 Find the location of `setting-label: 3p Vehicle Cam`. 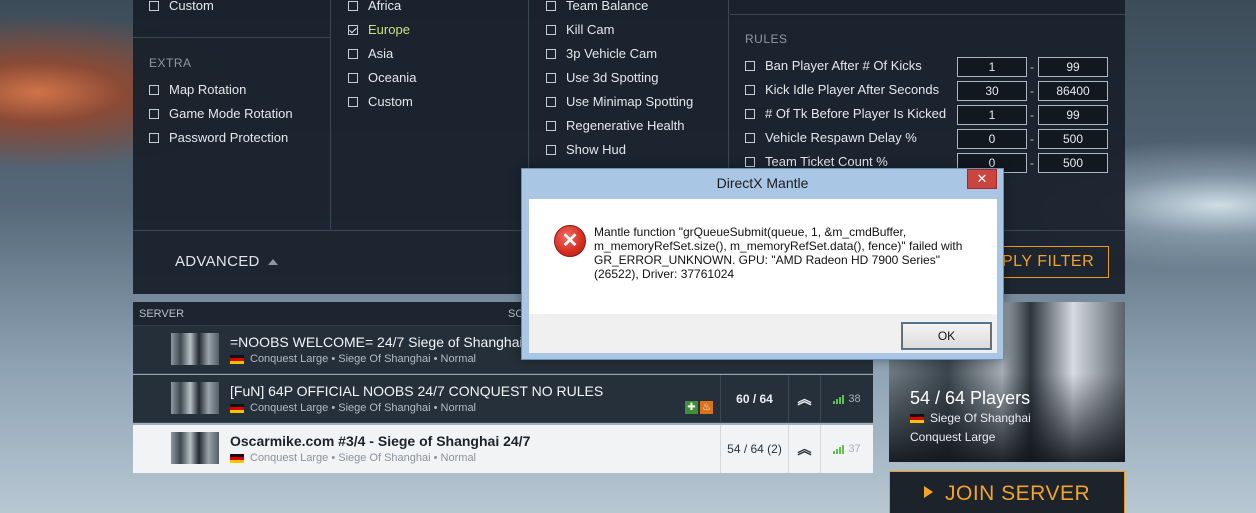

setting-label: 3p Vehicle Cam is located at coordinates (612, 53).